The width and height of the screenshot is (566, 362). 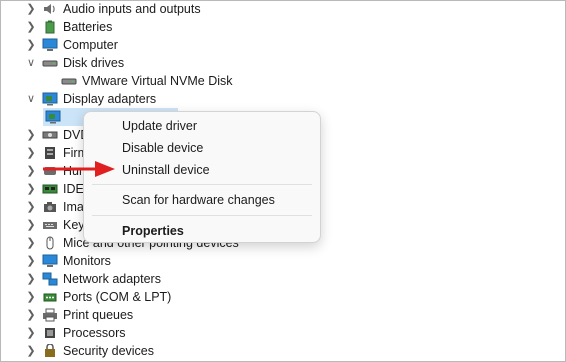 What do you see at coordinates (283, 63) in the screenshot?
I see `tree-item-disk-drives: ∨ Disk drives` at bounding box center [283, 63].